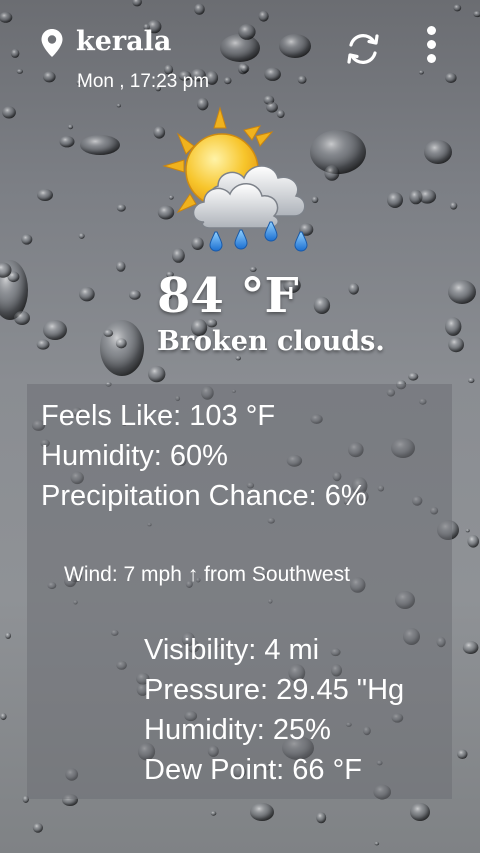  Describe the element at coordinates (232, 650) in the screenshot. I see `visibility: Visibility: 4 mi` at that location.